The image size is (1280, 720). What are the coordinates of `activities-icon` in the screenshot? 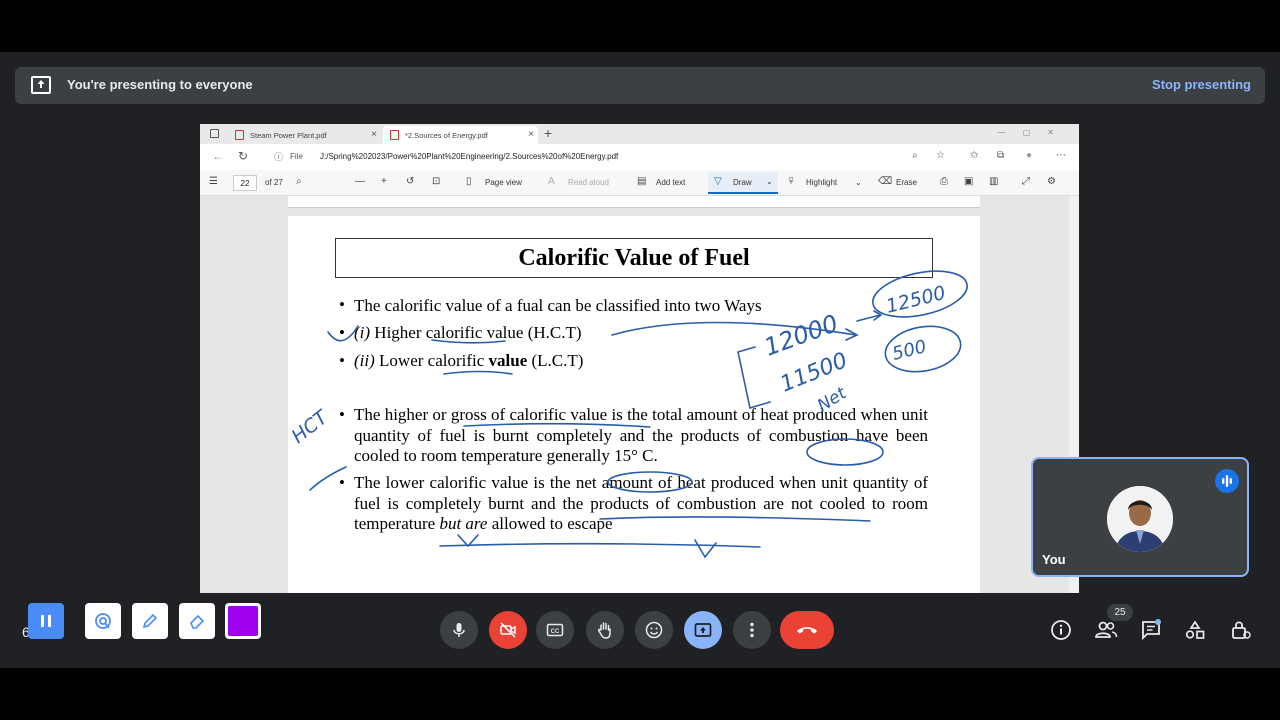 It's located at (1195, 630).